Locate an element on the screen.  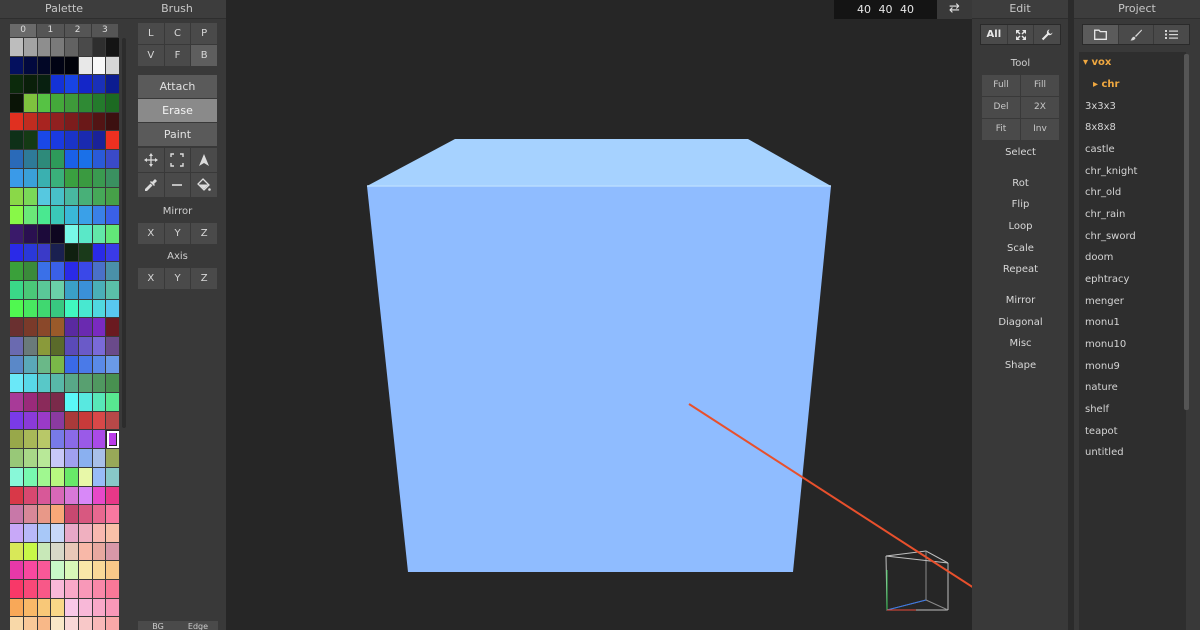
brush-B-button: B is located at coordinates (204, 55).